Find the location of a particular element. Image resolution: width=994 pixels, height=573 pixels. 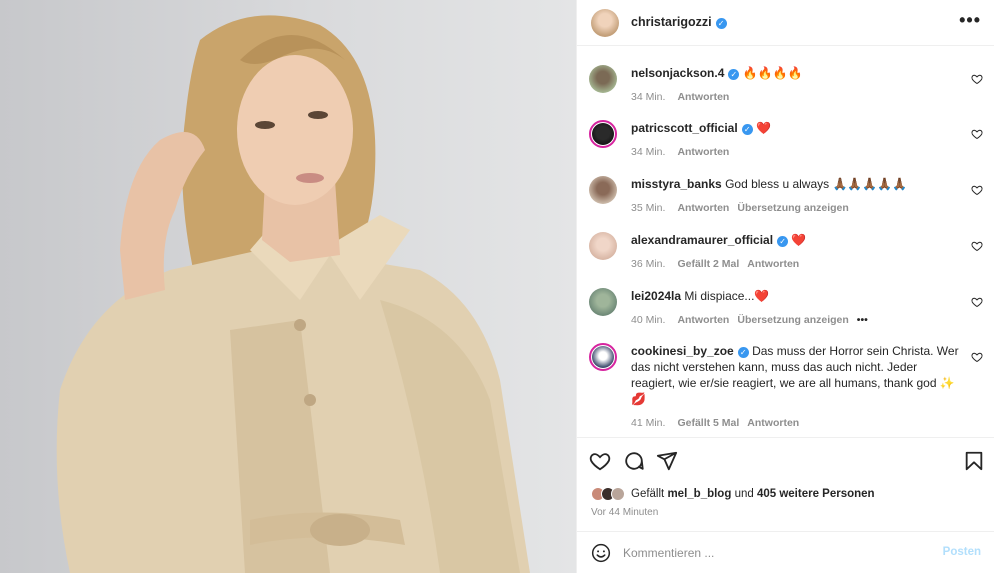

comment-likes-count: Gefällt 2 Mal is located at coordinates (708, 264).